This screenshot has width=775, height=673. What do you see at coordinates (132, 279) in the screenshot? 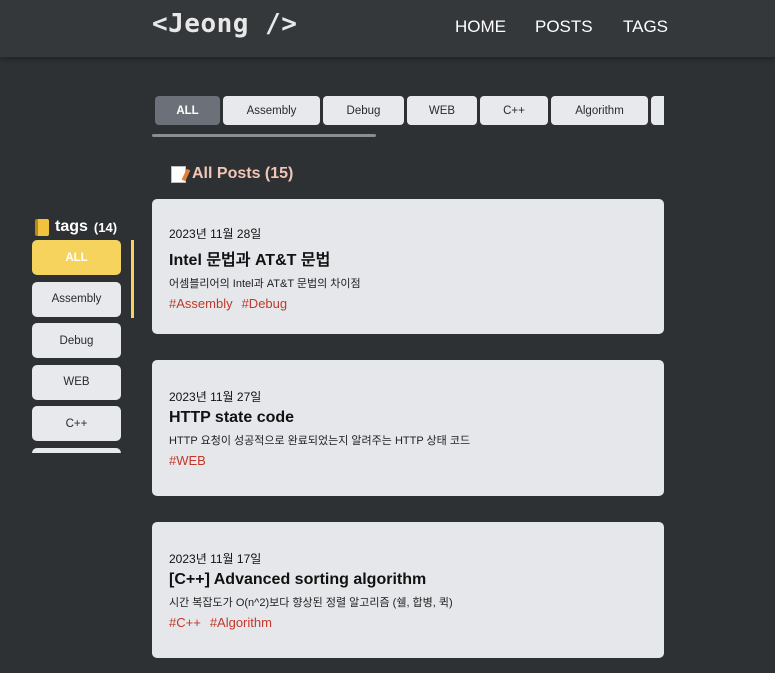
I see `sidebar-scrollbar` at bounding box center [132, 279].